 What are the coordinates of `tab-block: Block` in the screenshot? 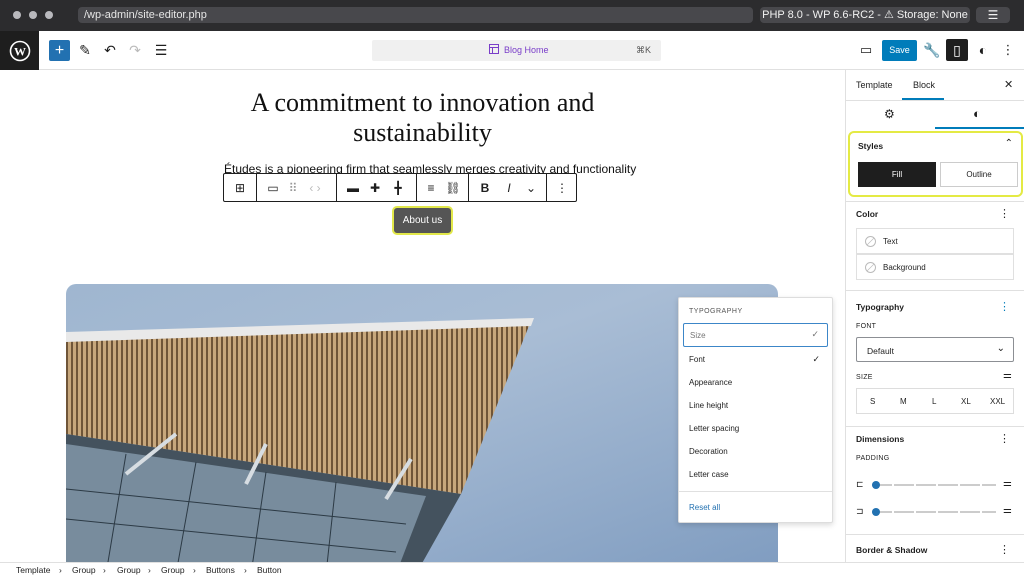 It's located at (924, 85).